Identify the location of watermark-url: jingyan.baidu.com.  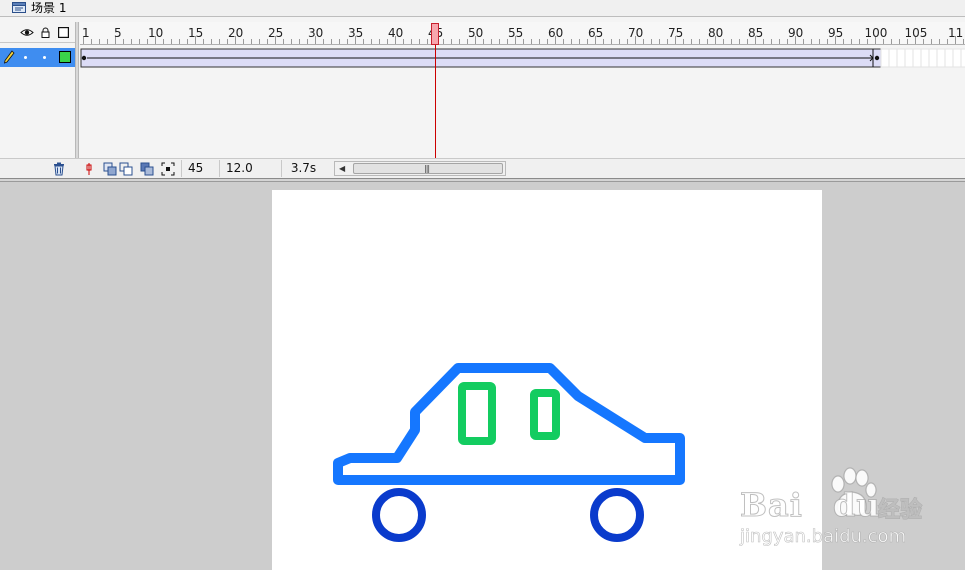
(823, 537).